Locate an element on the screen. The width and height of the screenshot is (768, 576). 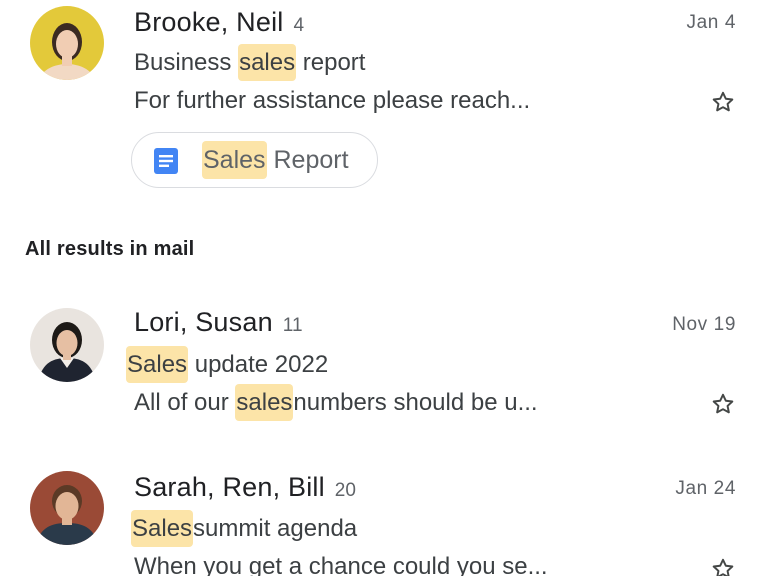
thread-date: Nov 19 is located at coordinates (704, 324).